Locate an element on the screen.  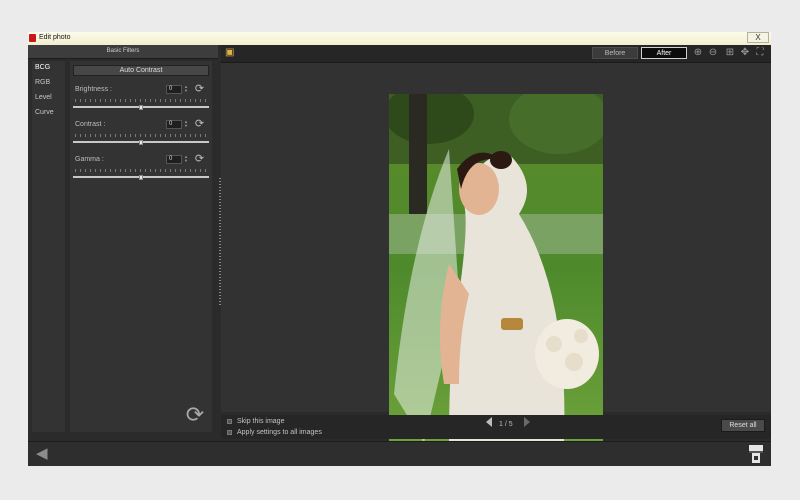
zoom-in-icon: ⊕ is located at coordinates (698, 53).